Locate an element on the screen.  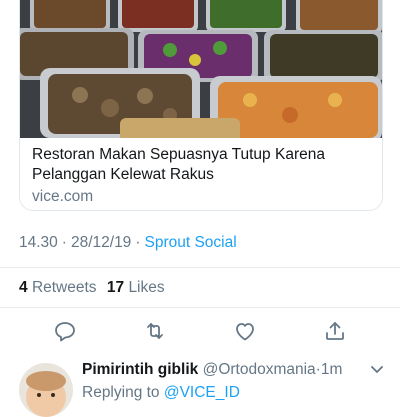
reply-header: Pimirintih giblik @Ortodoxmania·1m is located at coordinates (212, 370).